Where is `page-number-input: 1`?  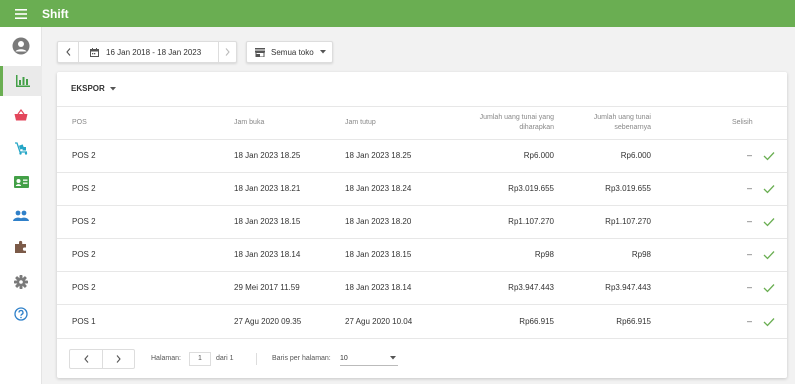 page-number-input: 1 is located at coordinates (200, 359).